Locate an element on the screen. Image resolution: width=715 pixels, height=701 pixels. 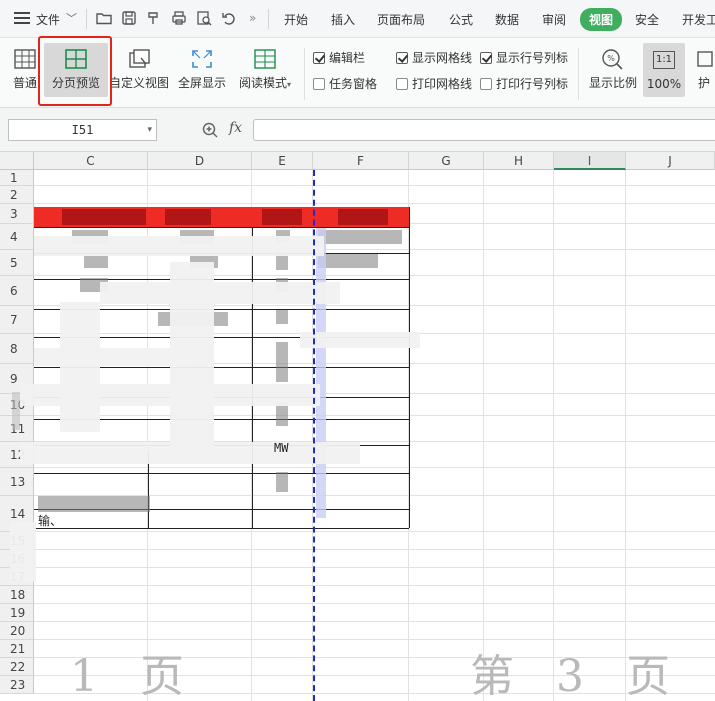
print-preview-icon is located at coordinates (204, 18).